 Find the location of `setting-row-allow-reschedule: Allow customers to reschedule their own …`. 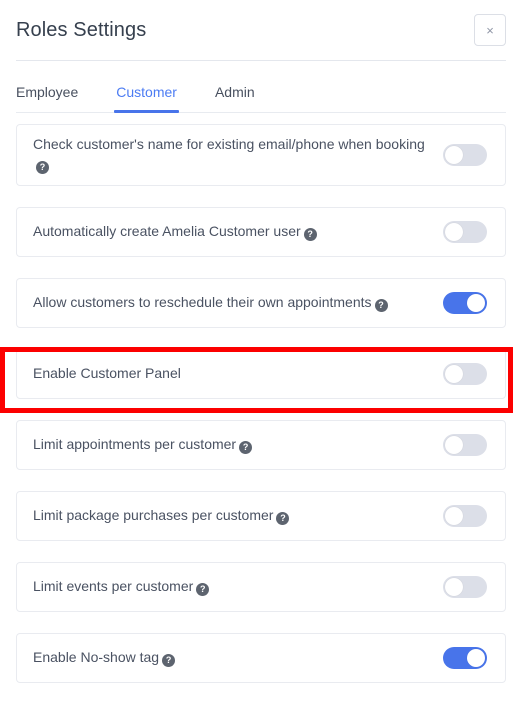

setting-row-allow-reschedule: Allow customers to reschedule their own … is located at coordinates (261, 303).